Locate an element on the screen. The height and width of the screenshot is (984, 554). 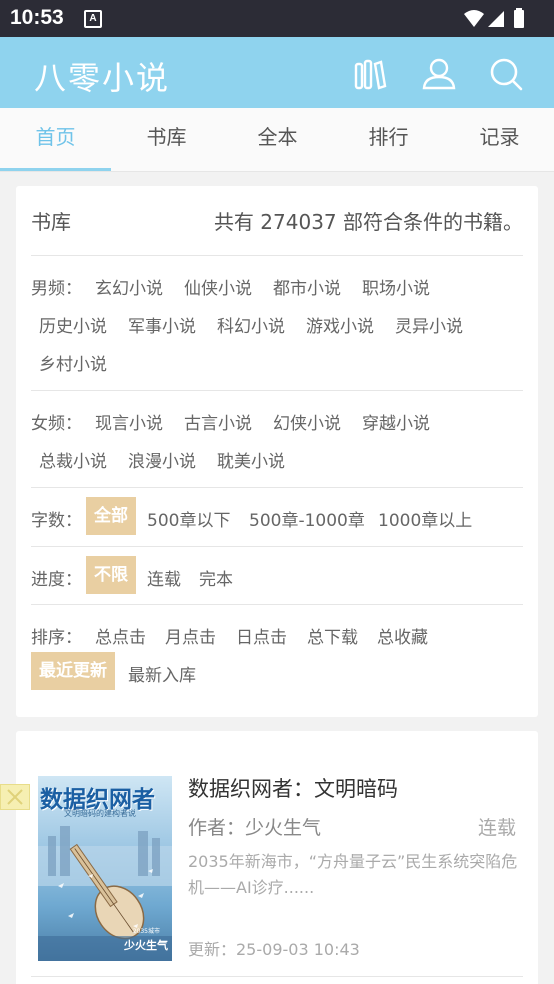
genre-option: 耽美小说 is located at coordinates (251, 459).